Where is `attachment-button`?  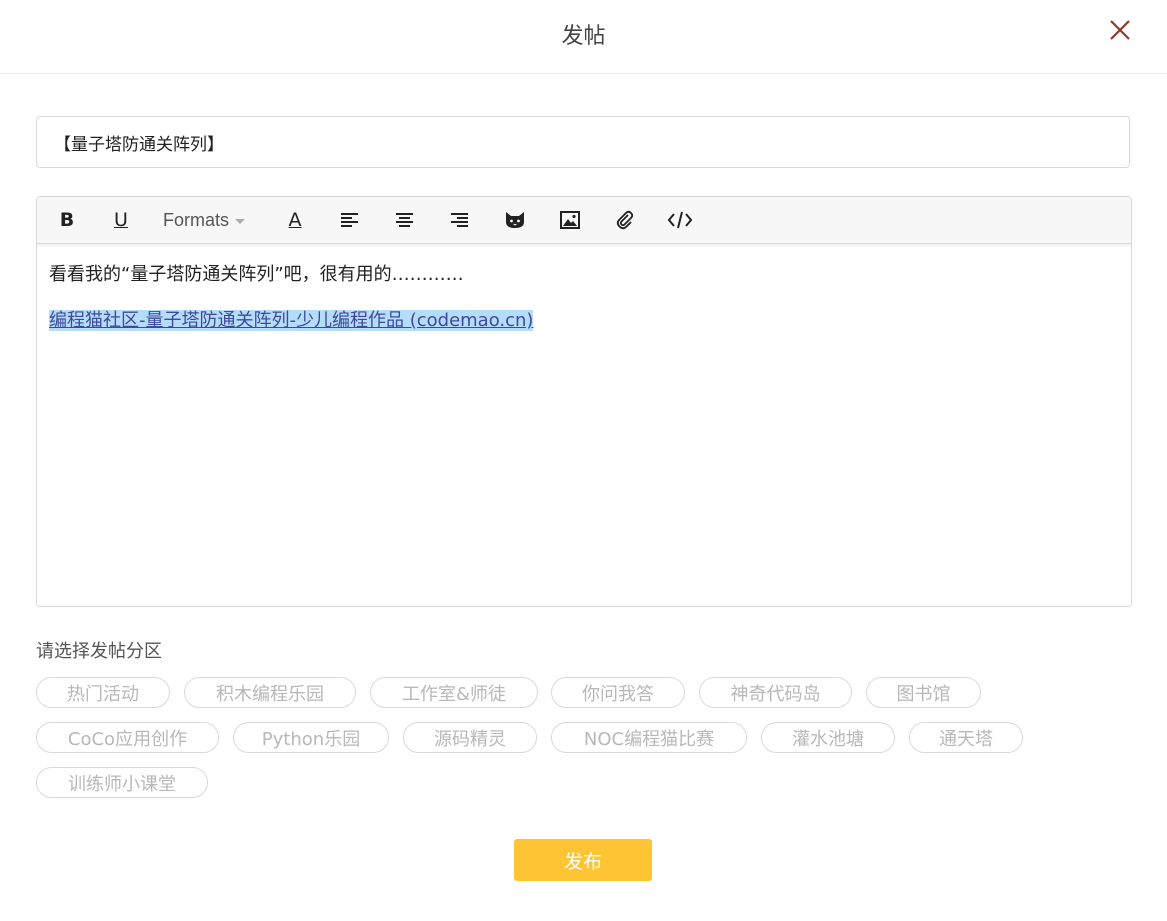 attachment-button is located at coordinates (625, 220).